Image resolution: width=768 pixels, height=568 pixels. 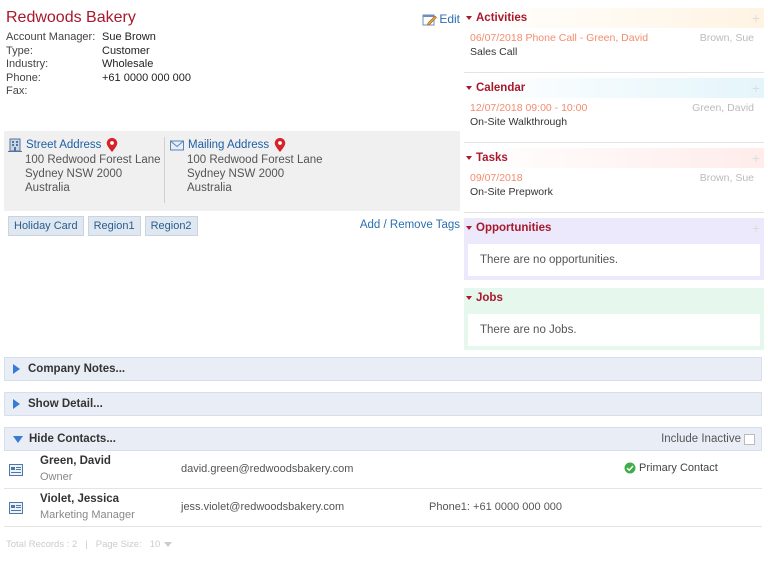 I want to click on address-divider, so click(x=164, y=170).